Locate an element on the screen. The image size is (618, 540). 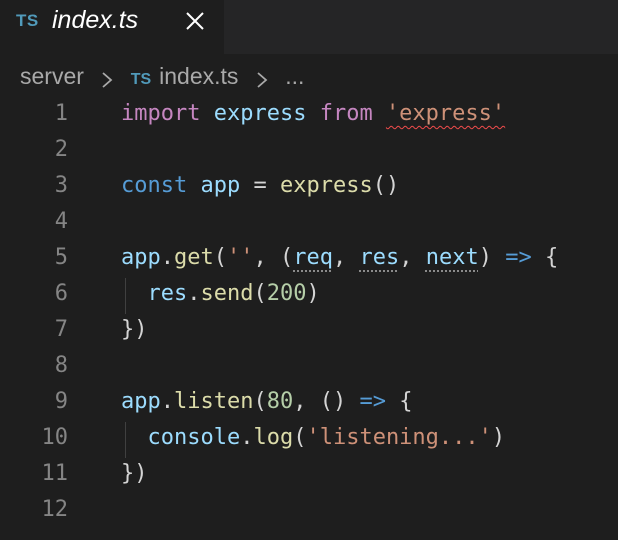
code-token: console is located at coordinates (194, 437).